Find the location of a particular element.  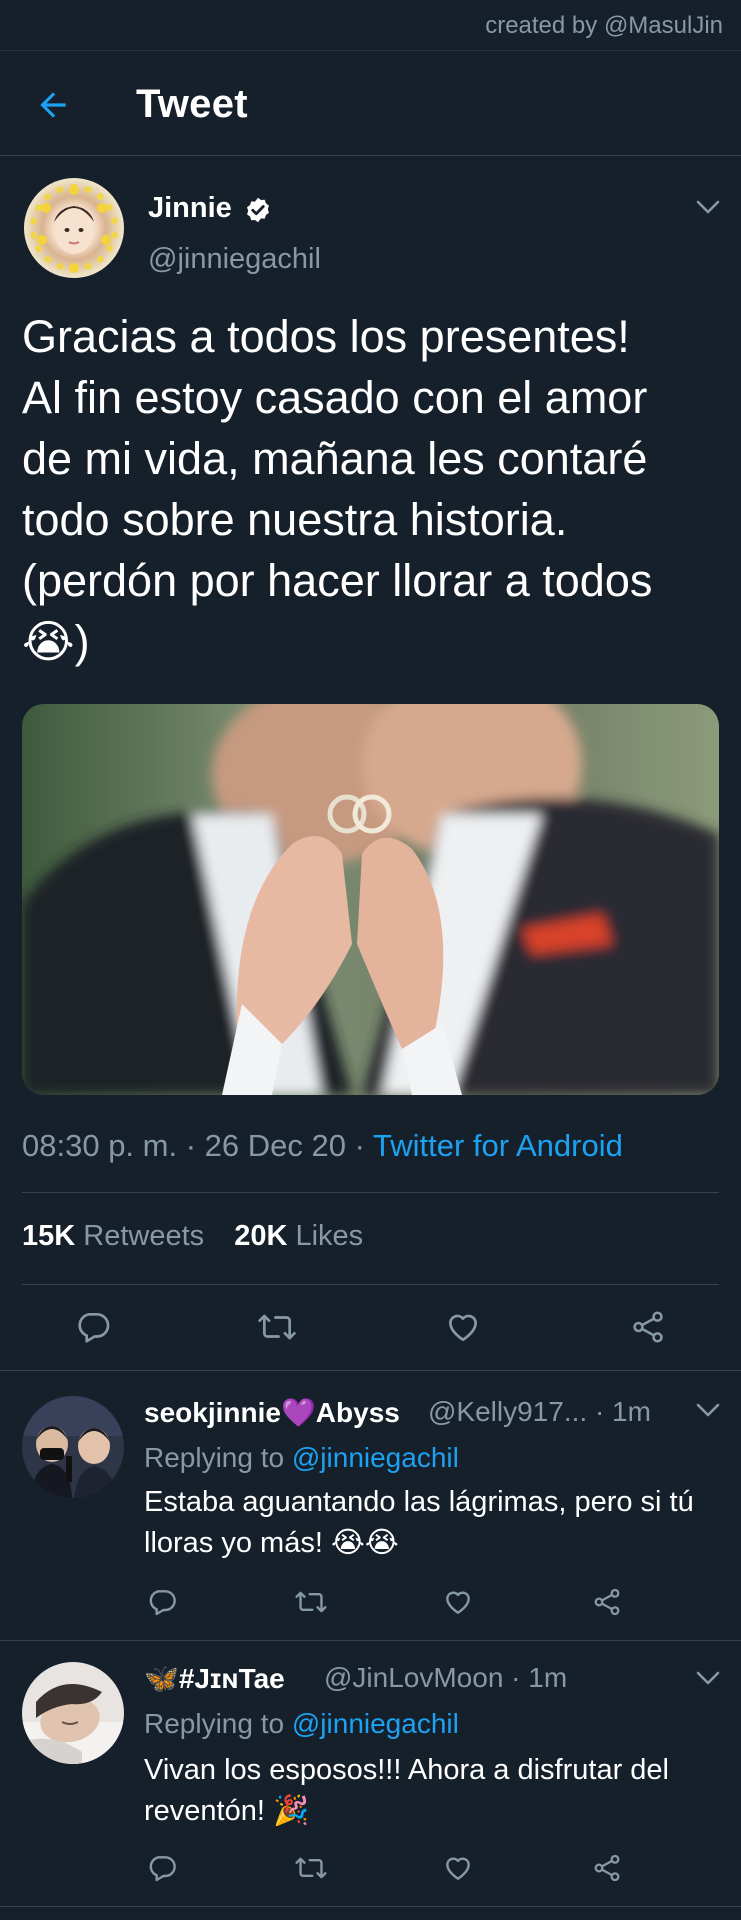

tweet-time: 08:30 p. m. is located at coordinates (100, 1145).